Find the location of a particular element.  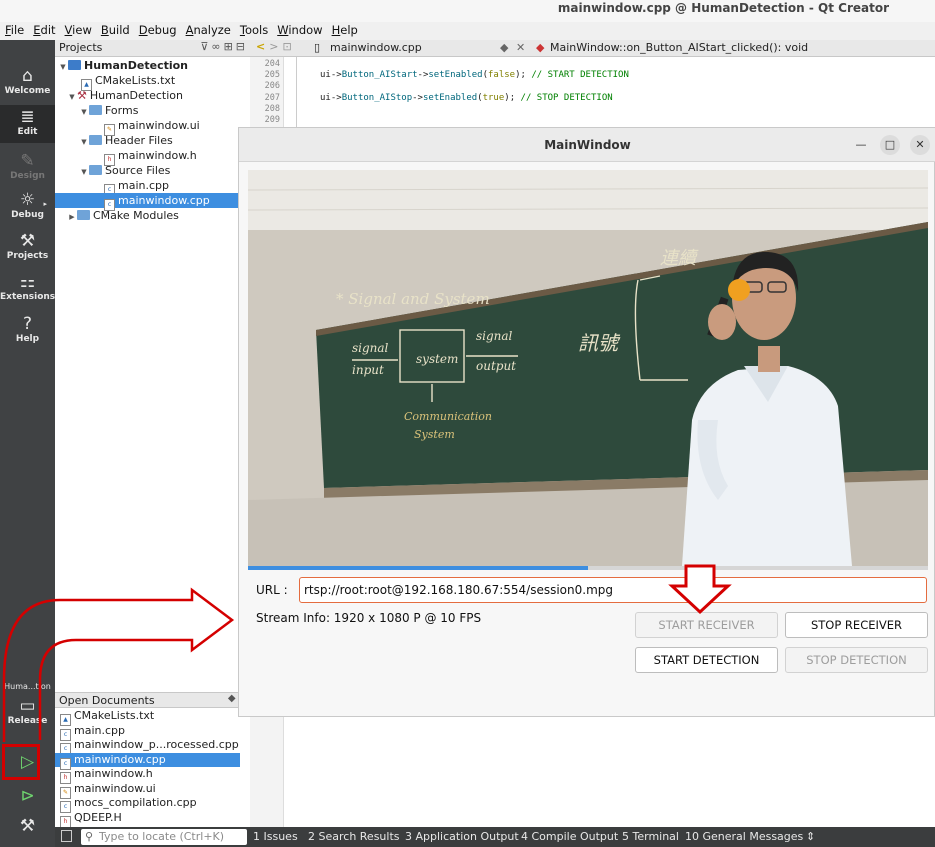

project-icon is located at coordinates (74, 65).